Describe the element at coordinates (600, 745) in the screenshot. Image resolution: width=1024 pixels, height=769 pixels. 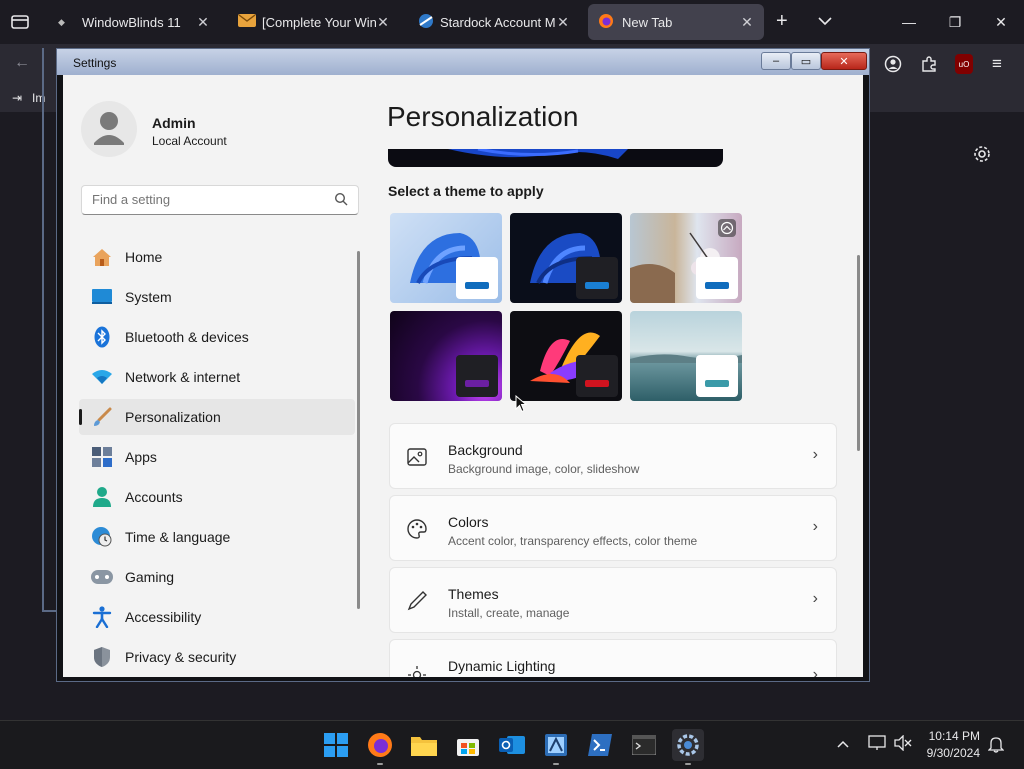
I see `powershell-icon` at that location.